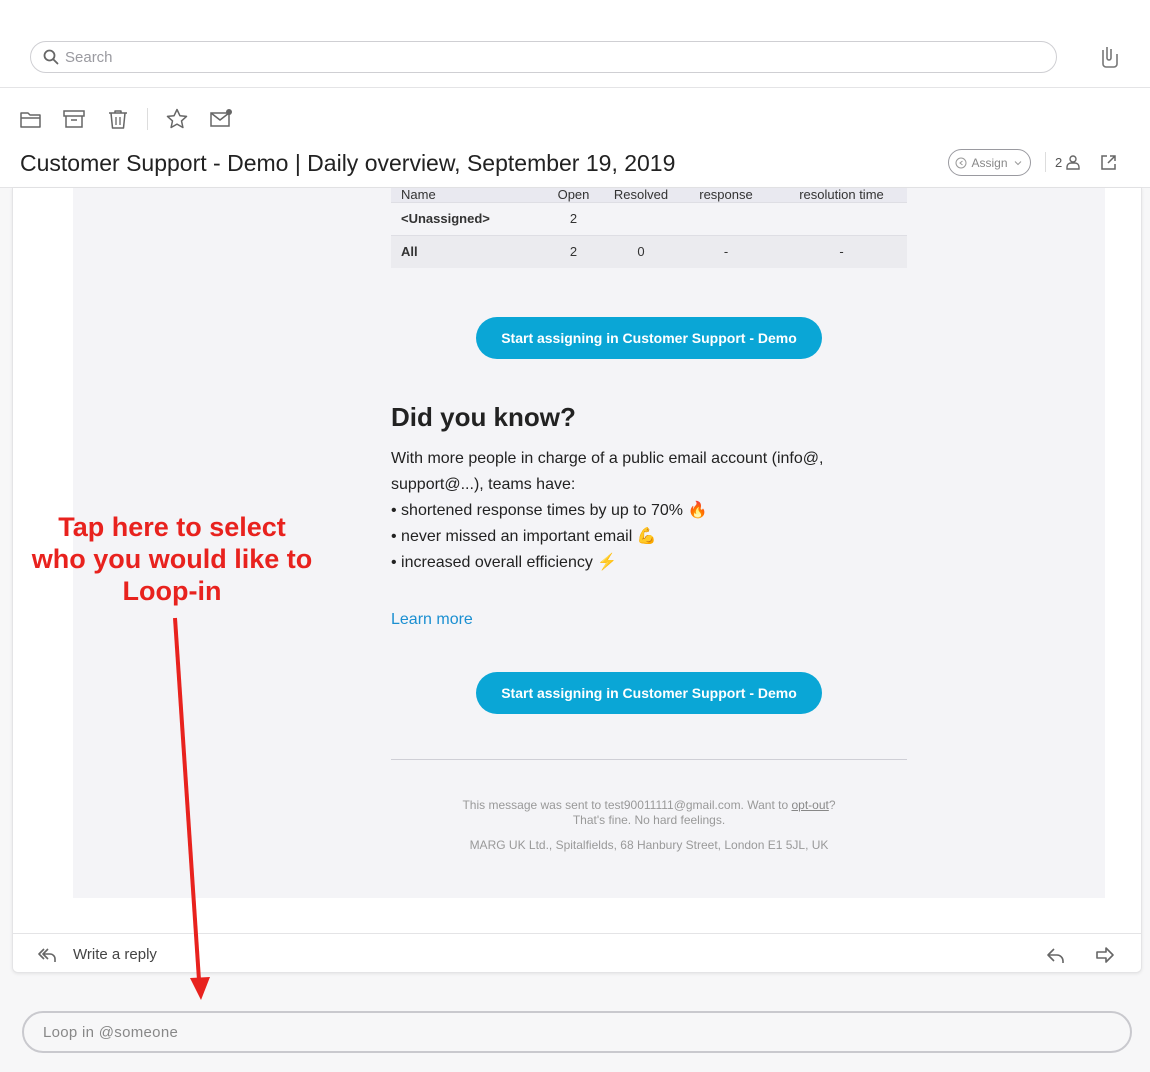 The height and width of the screenshot is (1072, 1150). What do you see at coordinates (1056, 955) in the screenshot?
I see `reply-icon` at bounding box center [1056, 955].